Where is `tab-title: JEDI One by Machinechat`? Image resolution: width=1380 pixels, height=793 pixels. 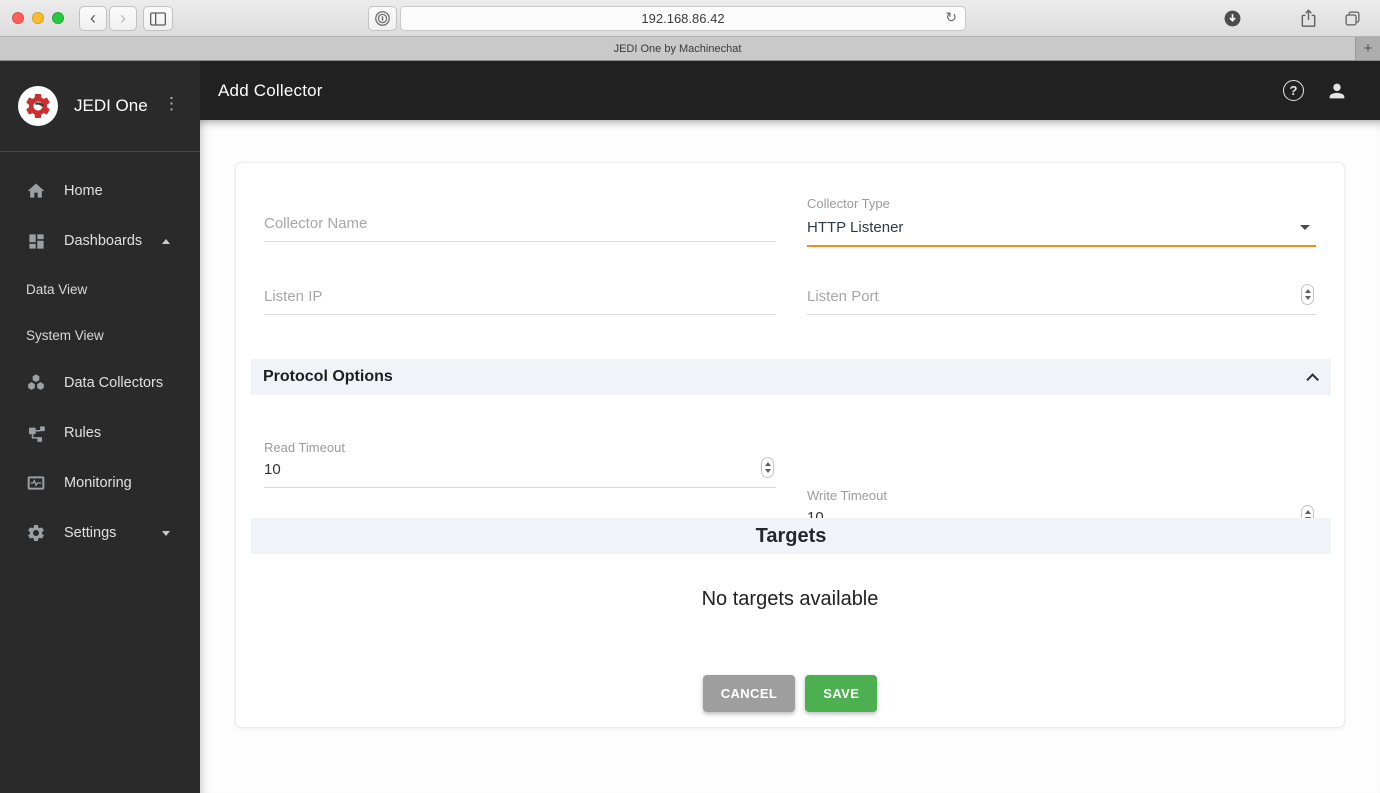 tab-title: JEDI One by Machinechat is located at coordinates (677, 48).